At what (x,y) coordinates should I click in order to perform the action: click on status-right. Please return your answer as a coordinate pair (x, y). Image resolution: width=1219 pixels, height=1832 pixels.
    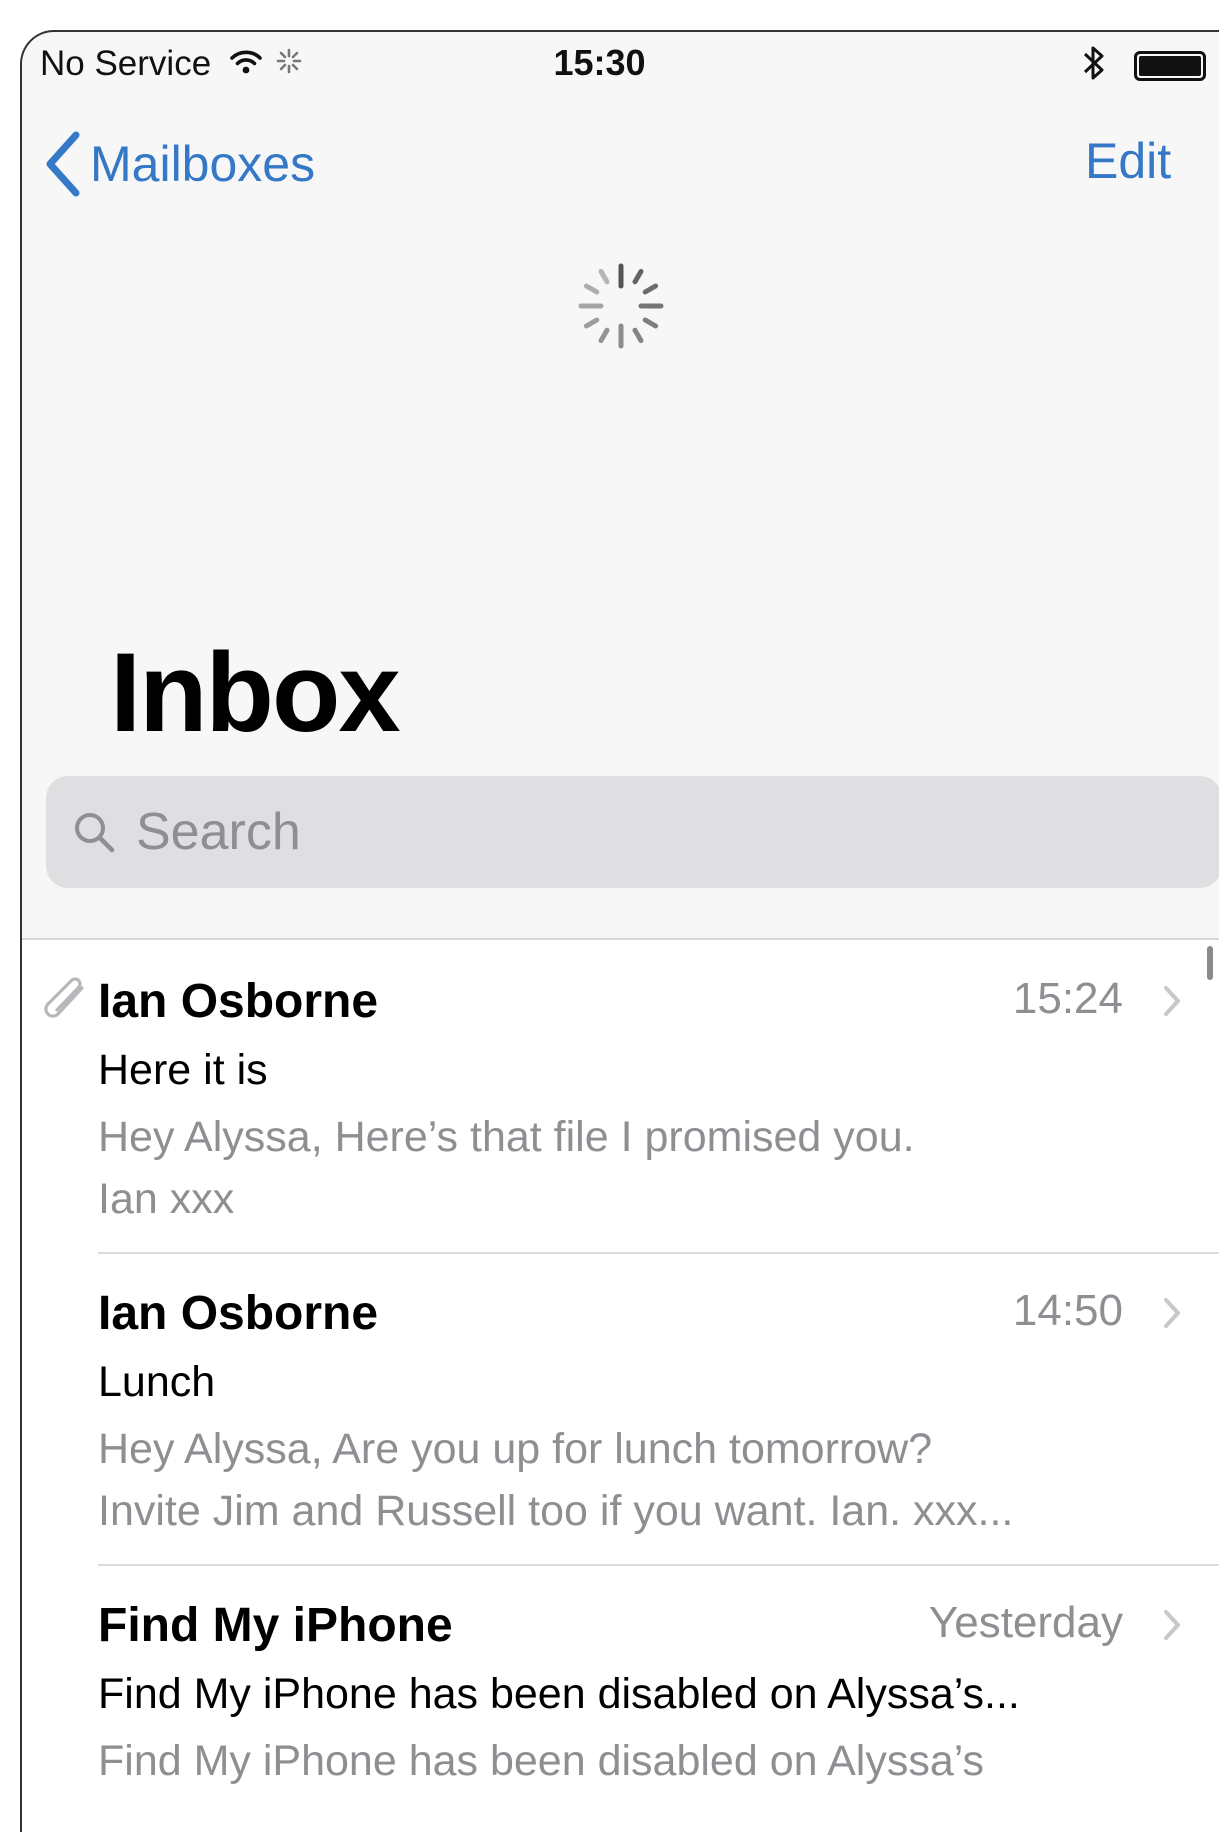
    Looking at the image, I should click on (1144, 65).